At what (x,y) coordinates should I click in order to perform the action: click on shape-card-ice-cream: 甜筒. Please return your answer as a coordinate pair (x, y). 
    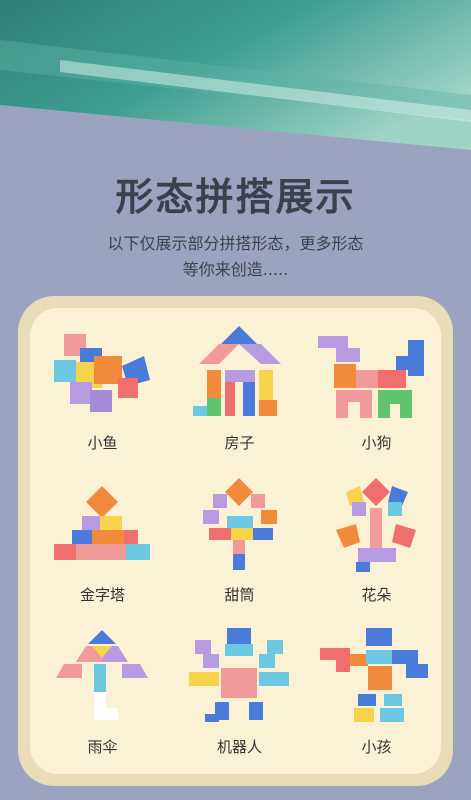
    Looking at the image, I should click on (239, 547).